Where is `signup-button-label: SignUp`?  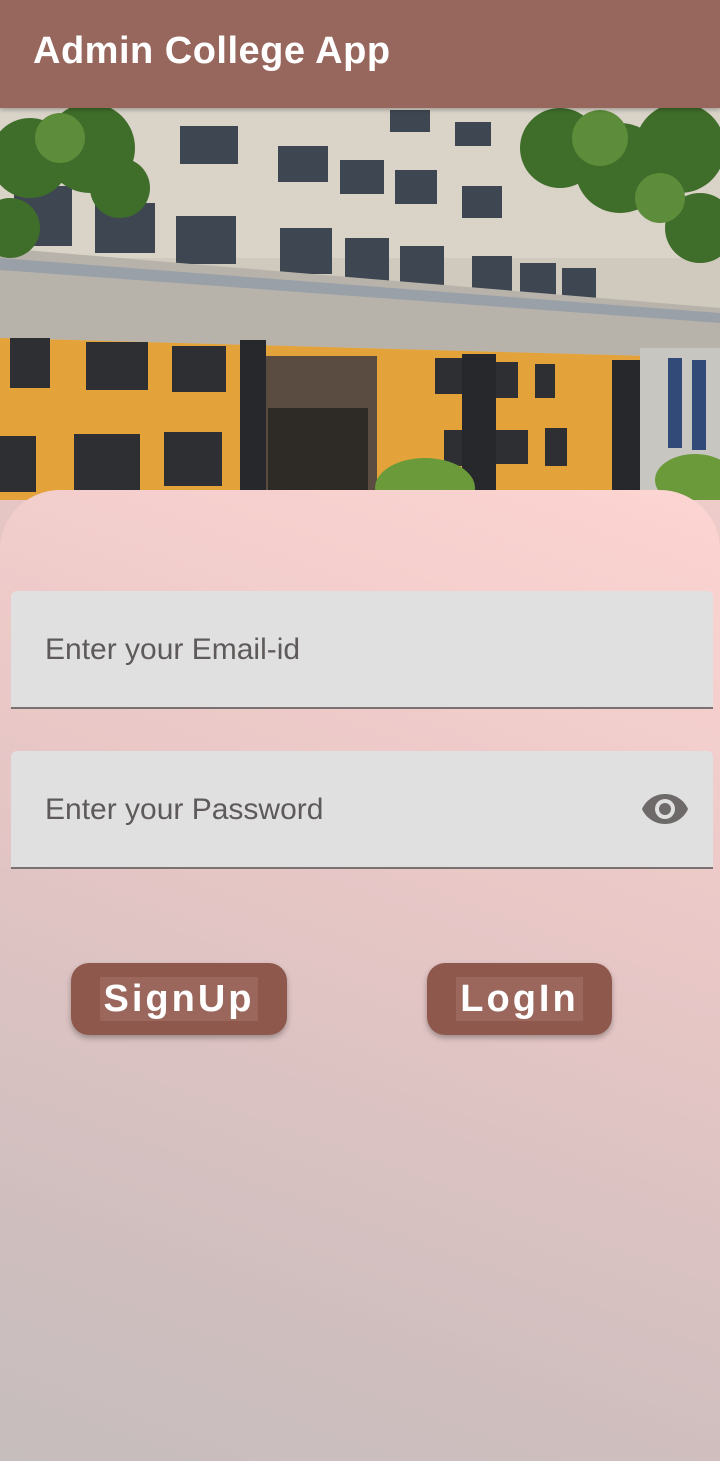
signup-button-label: SignUp is located at coordinates (179, 999).